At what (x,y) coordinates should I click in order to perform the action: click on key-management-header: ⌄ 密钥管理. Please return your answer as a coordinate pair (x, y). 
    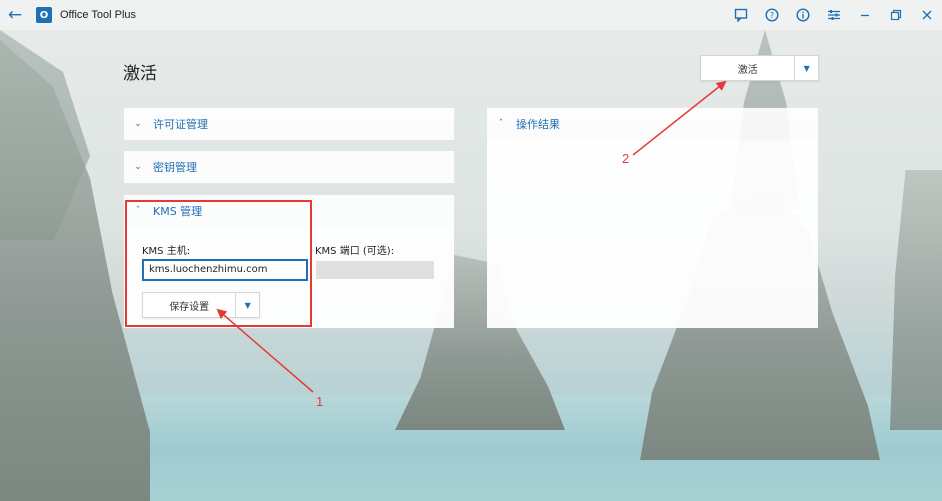
    Looking at the image, I should click on (289, 167).